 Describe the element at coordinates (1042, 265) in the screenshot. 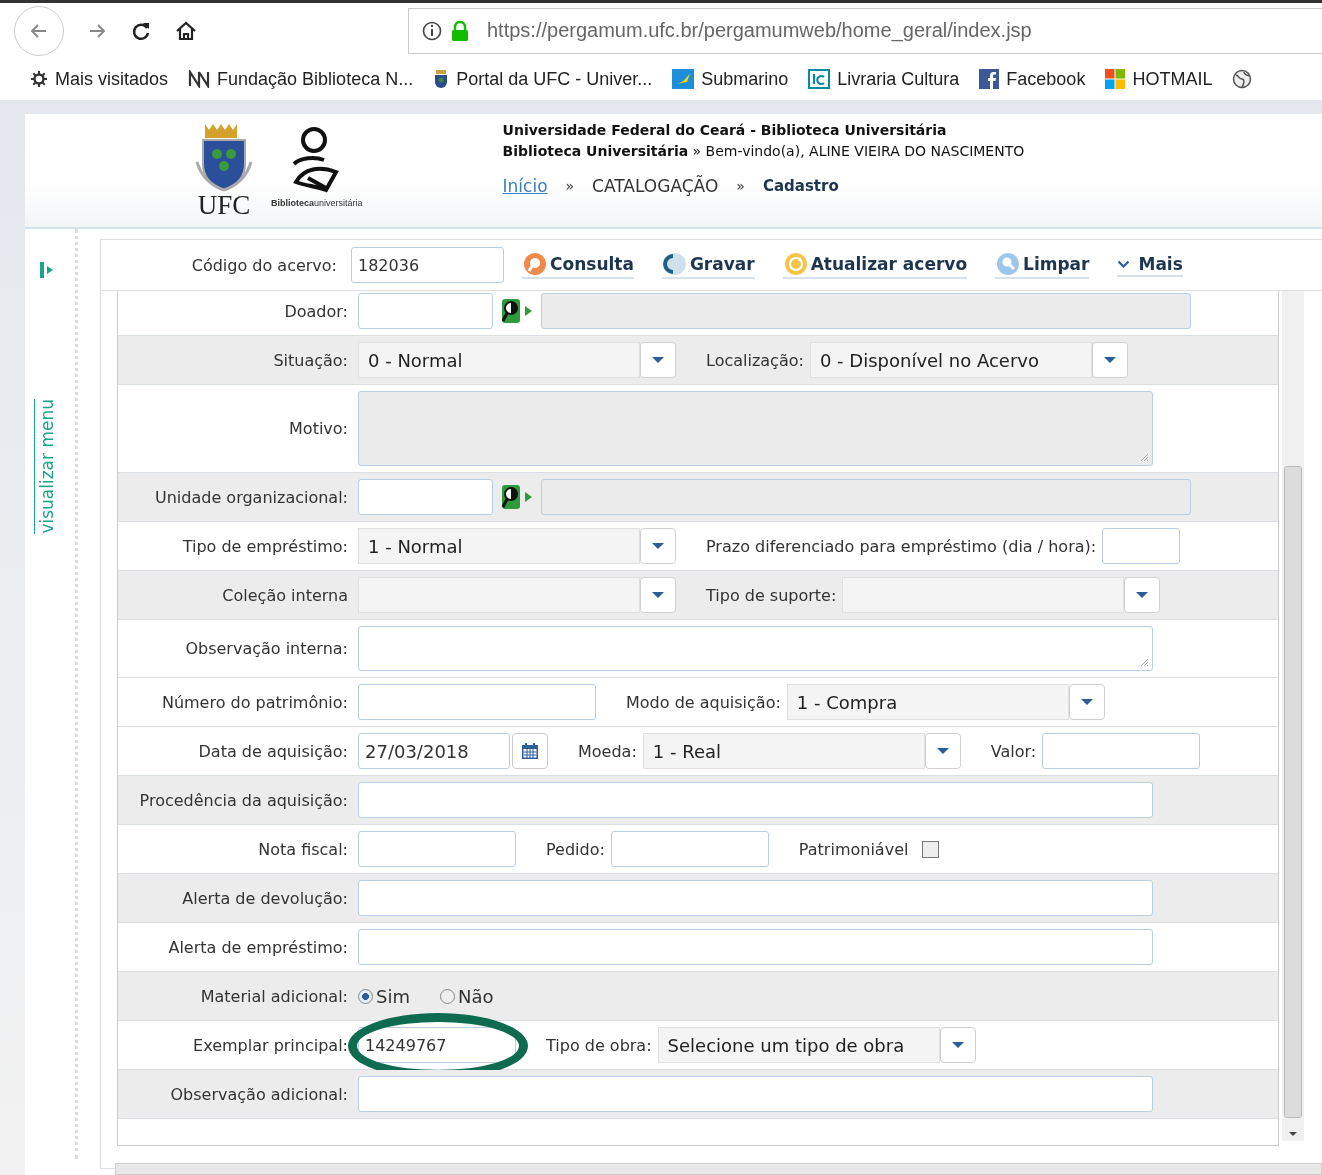

I see `toolbar-button: Limpar` at that location.